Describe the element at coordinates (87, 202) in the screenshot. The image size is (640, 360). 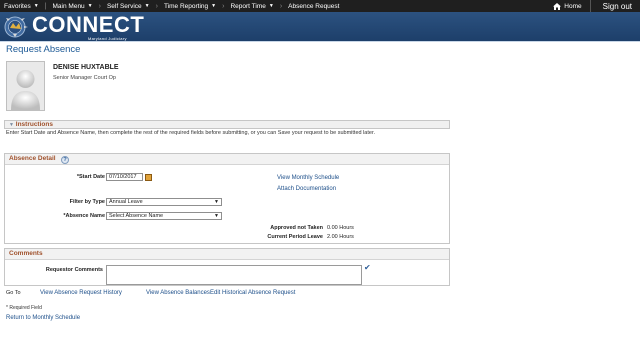
I see `filter-by-type-label: Filter by Type` at that location.